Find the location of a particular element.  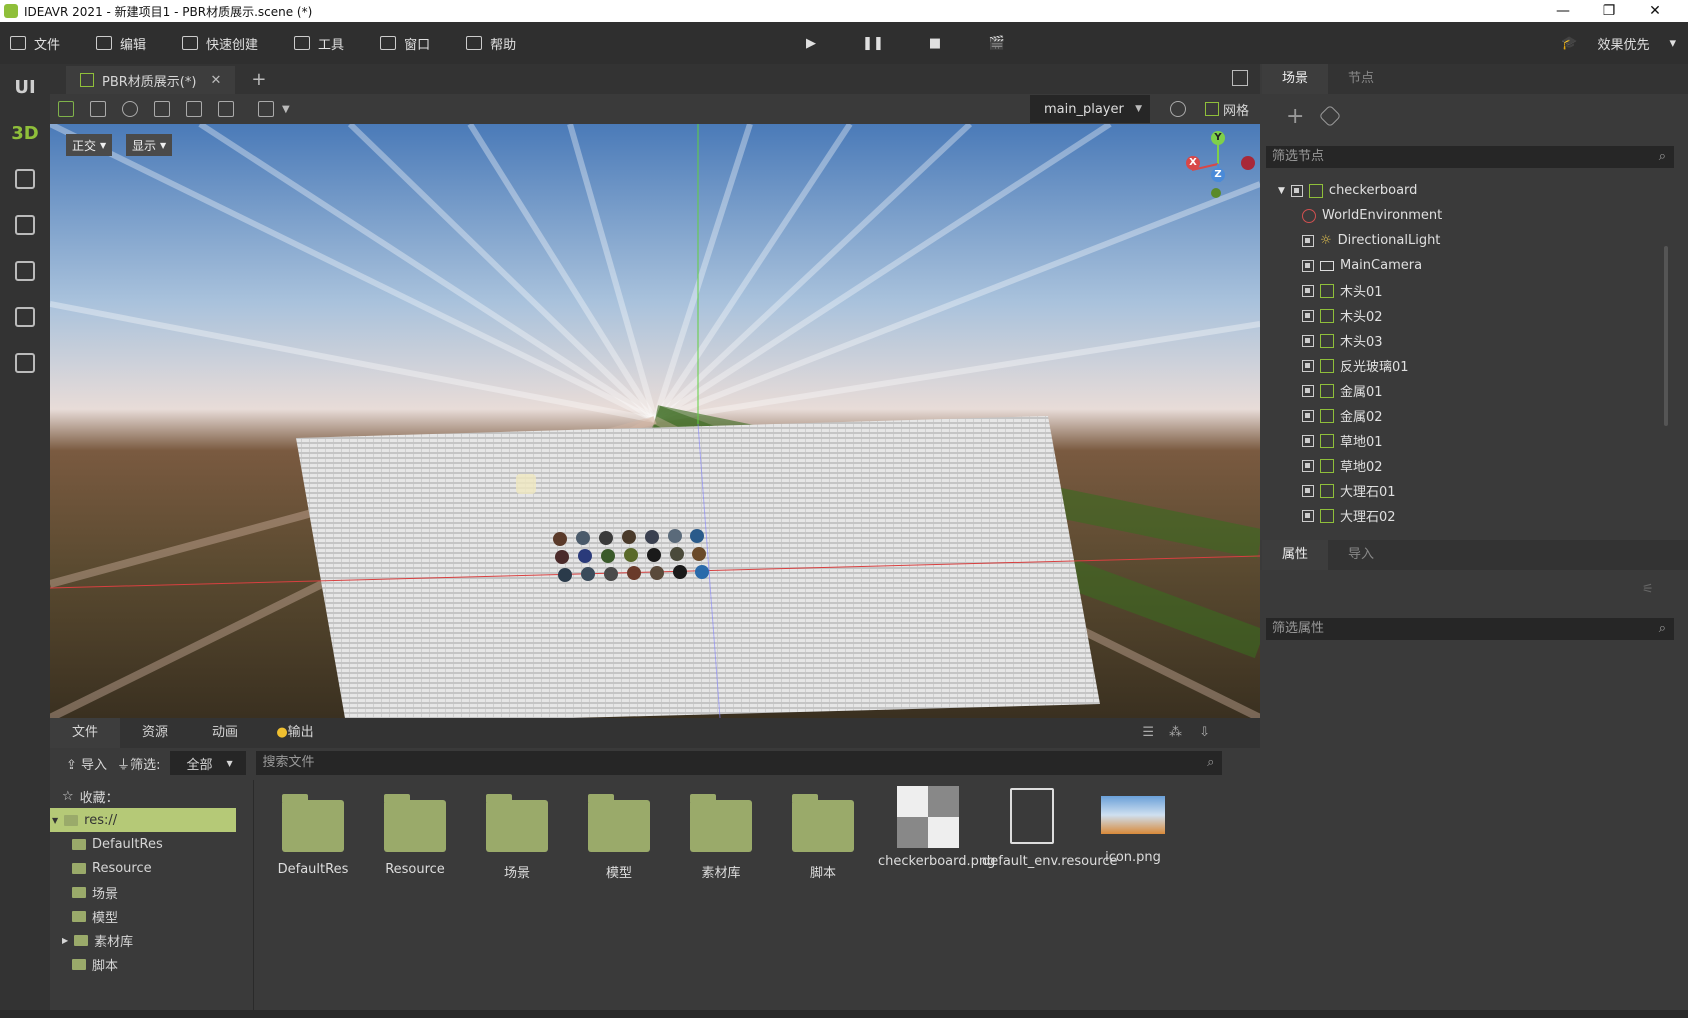

link-icon is located at coordinates (1330, 116).